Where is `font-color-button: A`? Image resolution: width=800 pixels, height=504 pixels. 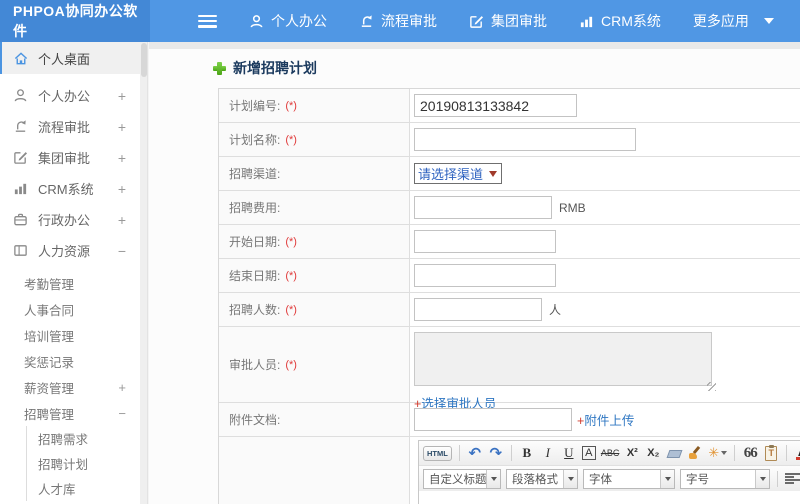
font-color-button: A is located at coordinates (797, 453).